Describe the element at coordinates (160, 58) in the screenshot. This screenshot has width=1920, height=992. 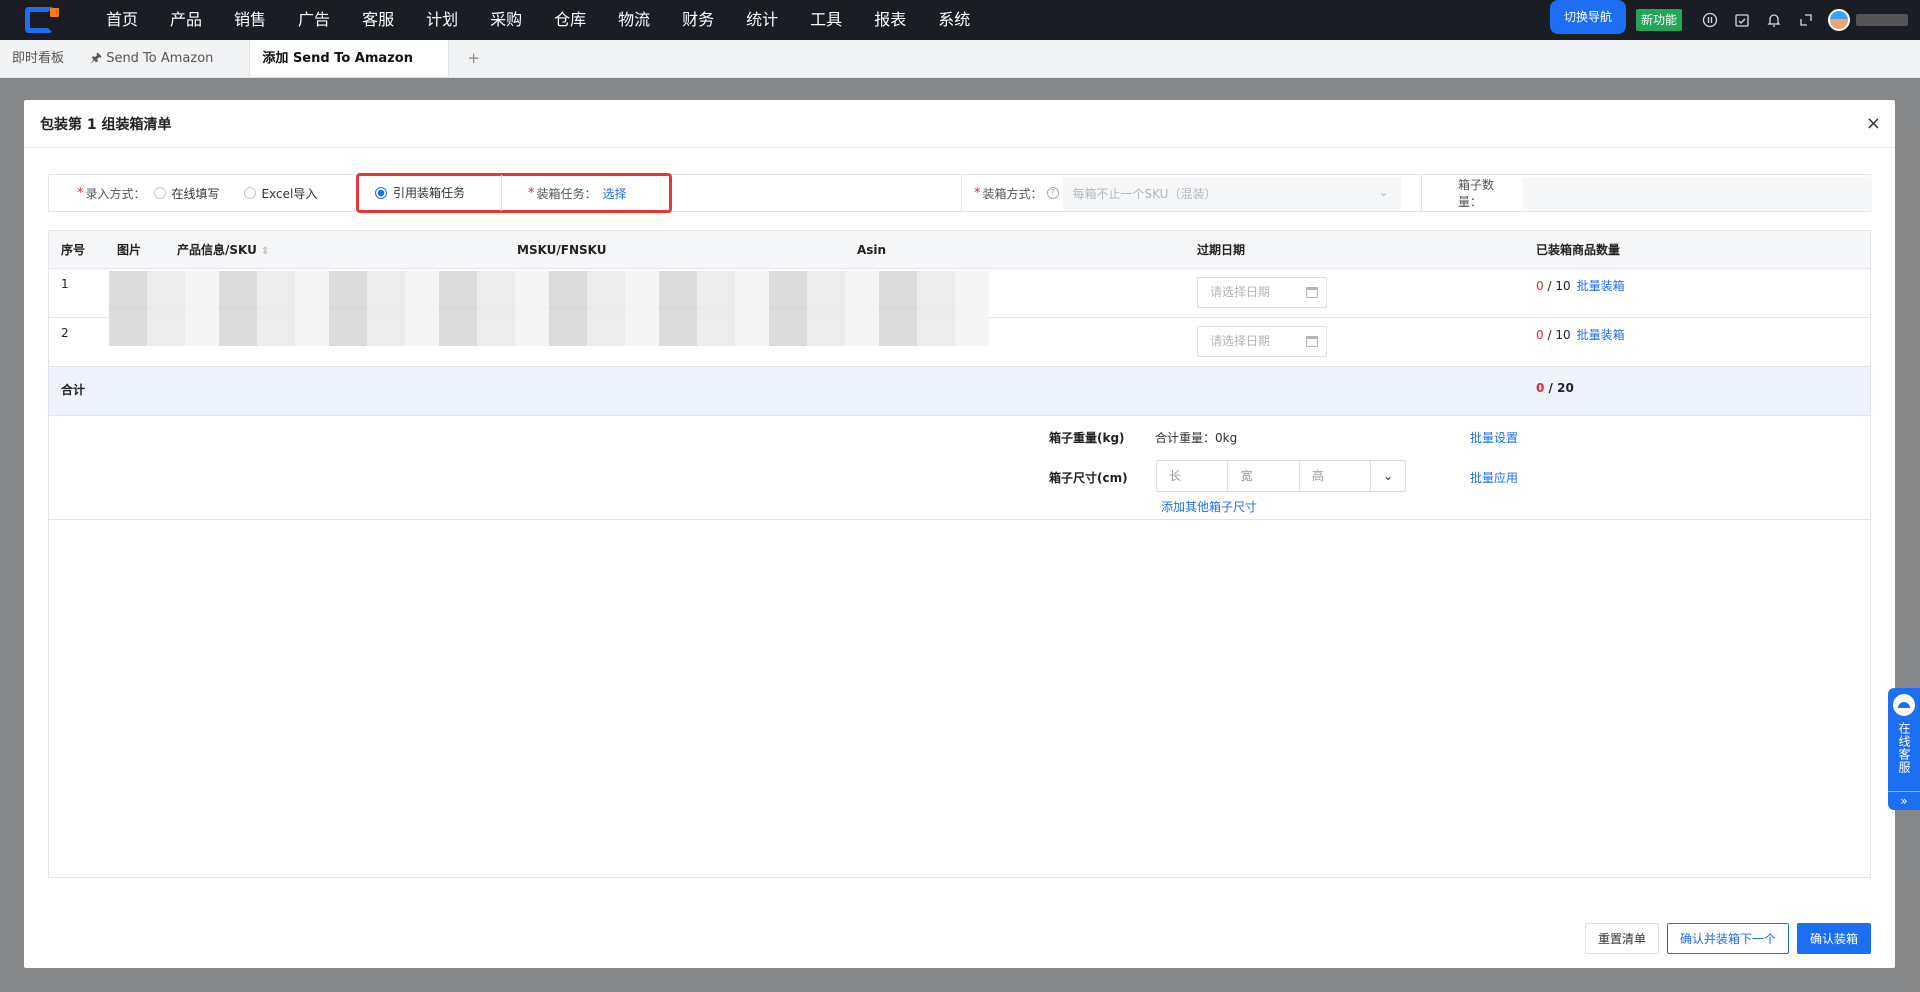
I see `tab-send-to-amazon-label: Send To Amazon` at that location.